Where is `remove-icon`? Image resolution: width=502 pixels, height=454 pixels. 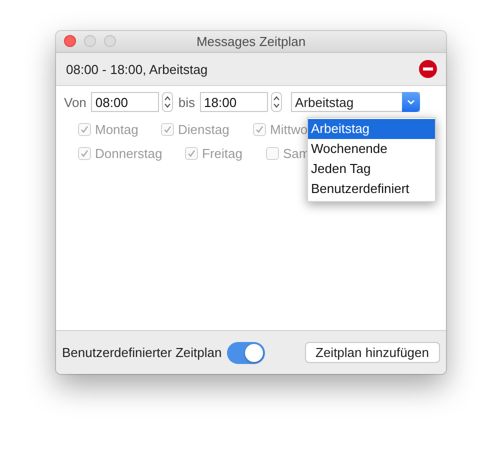
remove-icon is located at coordinates (428, 69).